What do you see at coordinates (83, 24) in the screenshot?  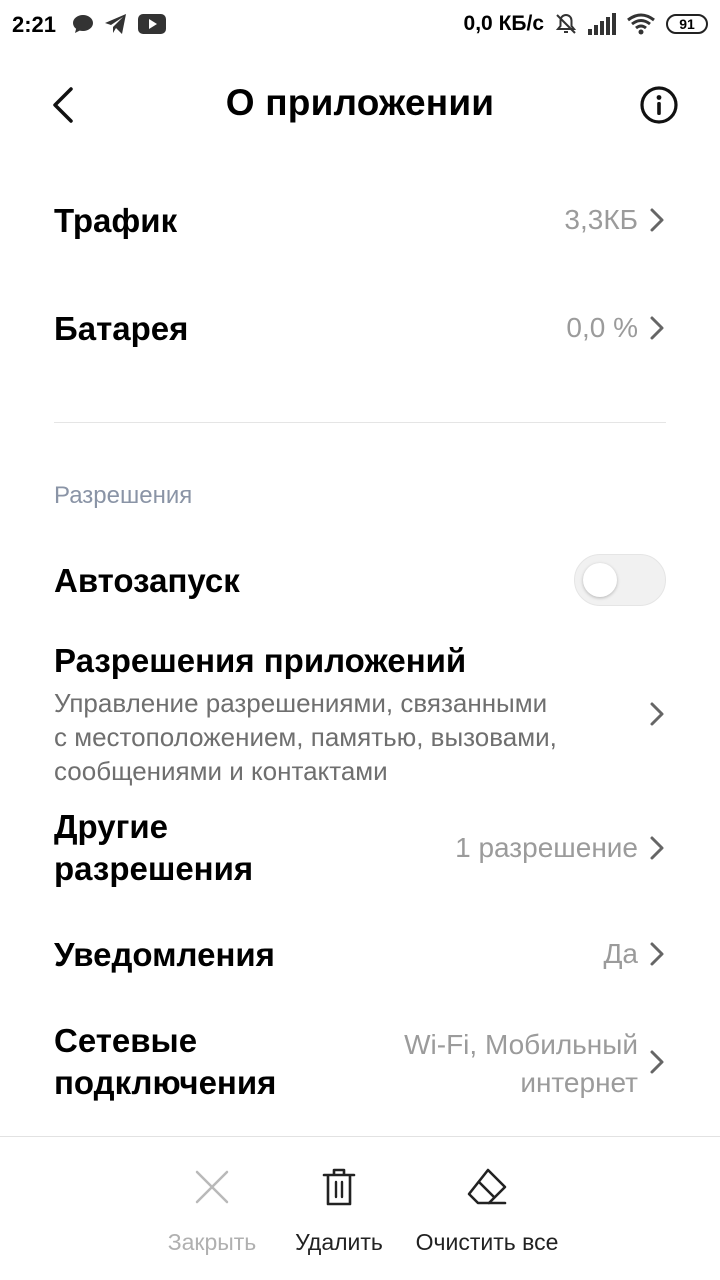 I see `chat-bubble-icon` at bounding box center [83, 24].